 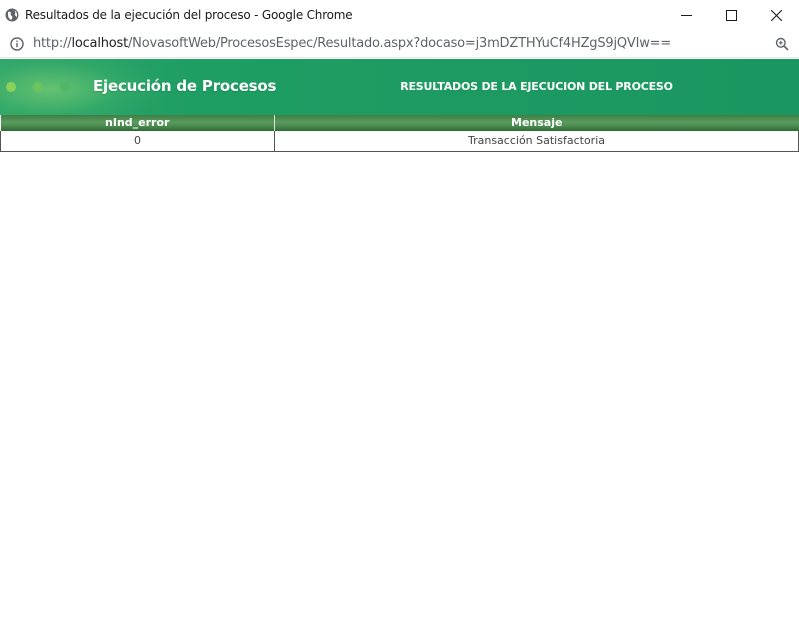 I want to click on zoom-icon, so click(x=782, y=44).